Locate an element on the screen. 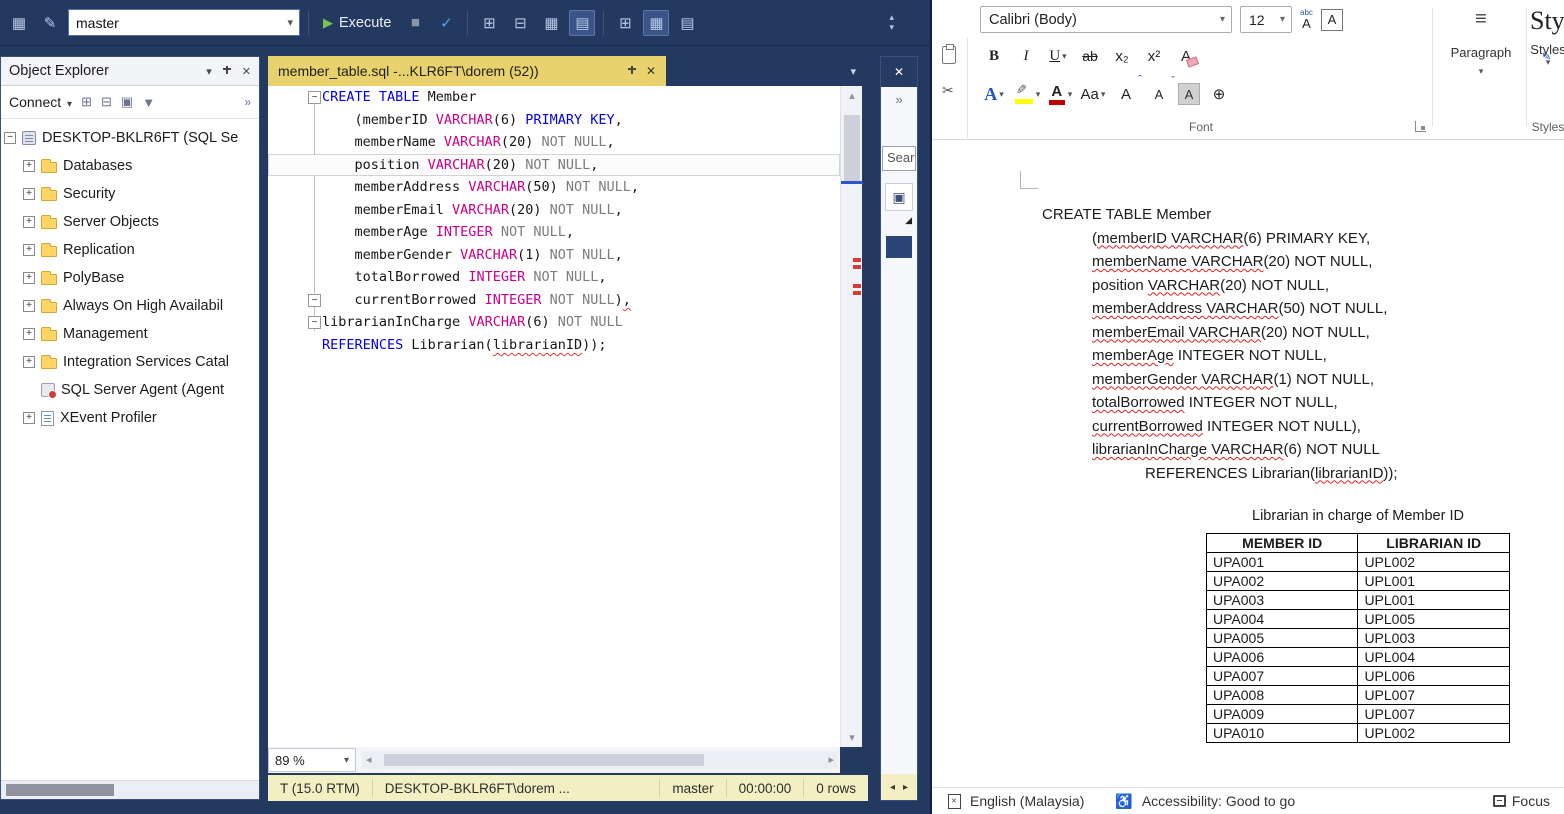 The width and height of the screenshot is (1564, 814). pin-icon is located at coordinates (227, 71).